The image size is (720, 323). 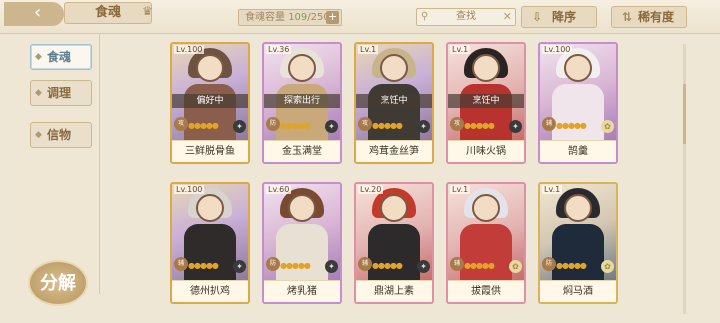 I want to click on scrollbar, so click(x=684, y=179).